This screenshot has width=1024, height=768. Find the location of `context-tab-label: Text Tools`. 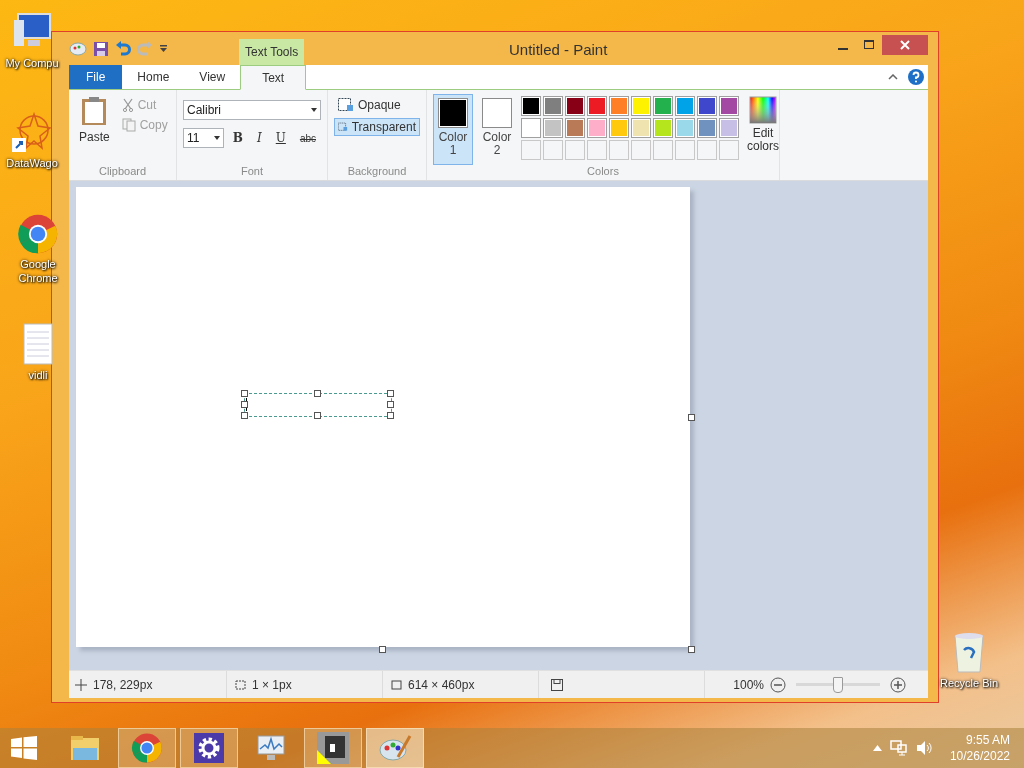

context-tab-label: Text Tools is located at coordinates (272, 52).